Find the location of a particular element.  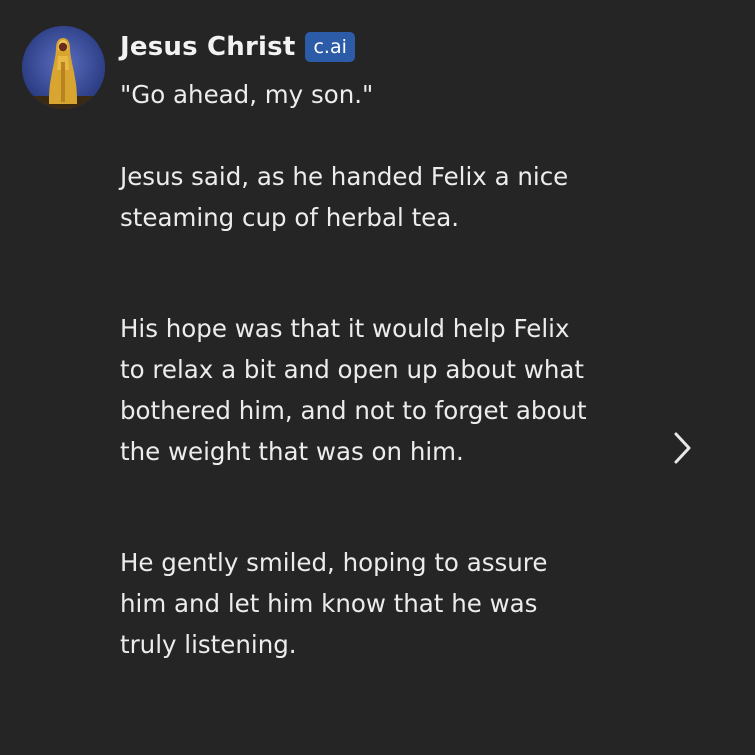

next-response-button is located at coordinates (682, 448).